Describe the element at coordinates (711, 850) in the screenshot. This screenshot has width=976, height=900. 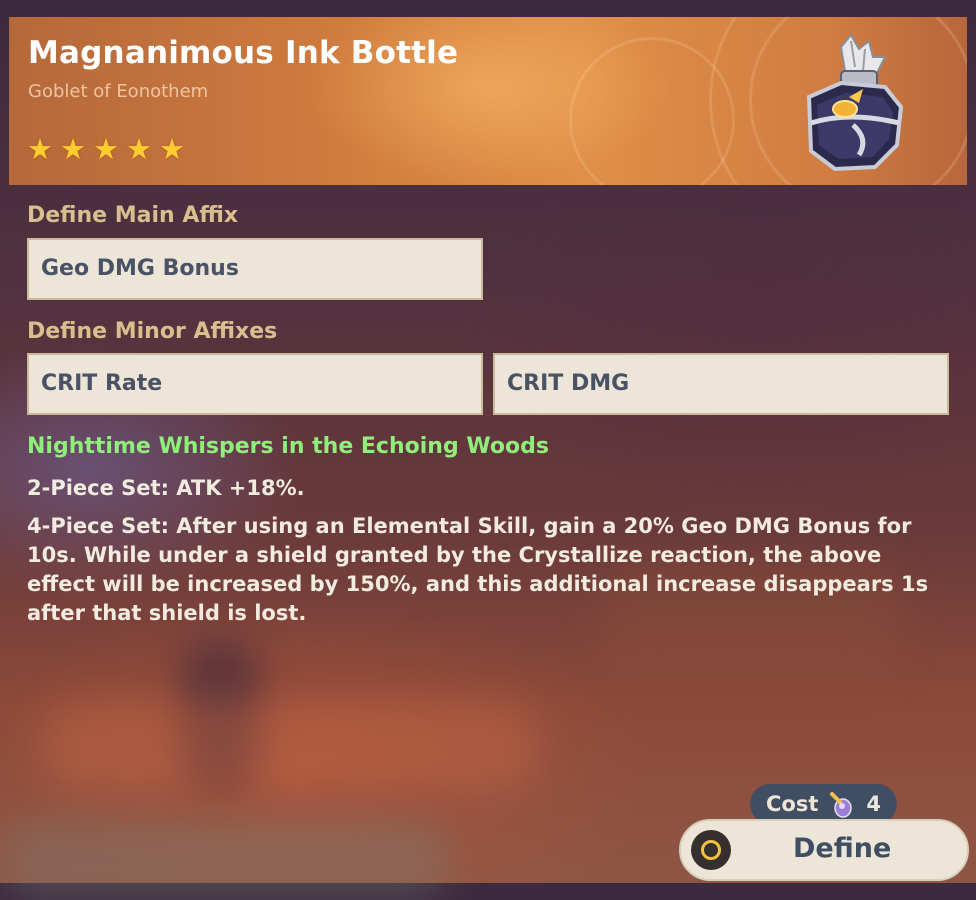
I see `confirm-circle-icon` at that location.